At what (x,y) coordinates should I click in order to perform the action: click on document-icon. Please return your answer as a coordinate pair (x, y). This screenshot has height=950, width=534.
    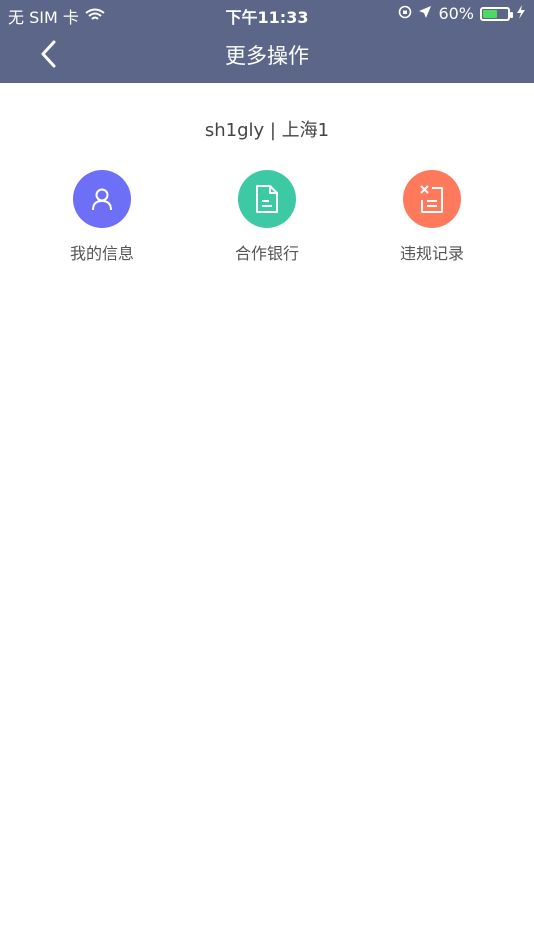
    Looking at the image, I should click on (267, 199).